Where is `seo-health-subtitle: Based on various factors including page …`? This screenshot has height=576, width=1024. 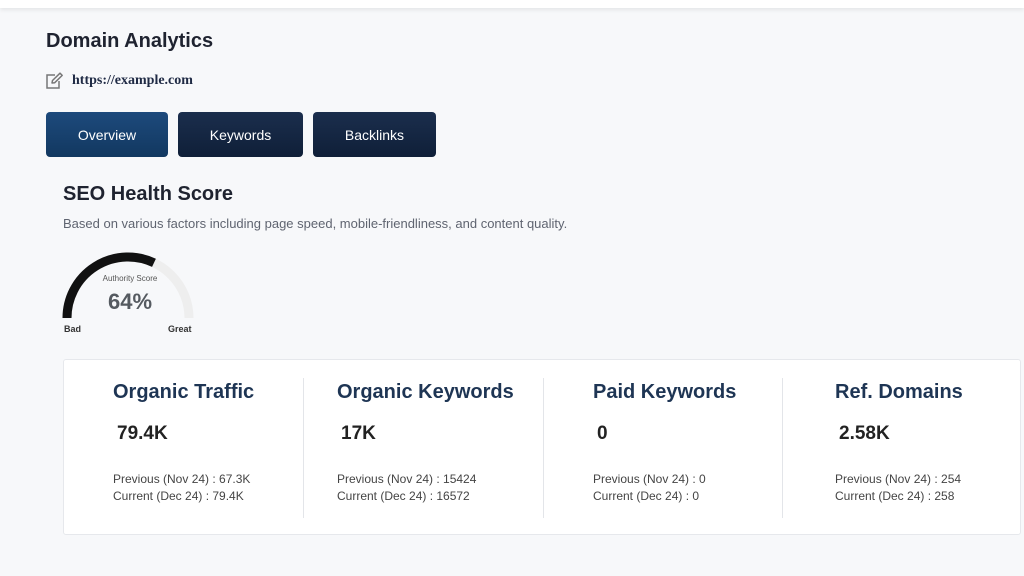 seo-health-subtitle: Based on various factors including page … is located at coordinates (315, 223).